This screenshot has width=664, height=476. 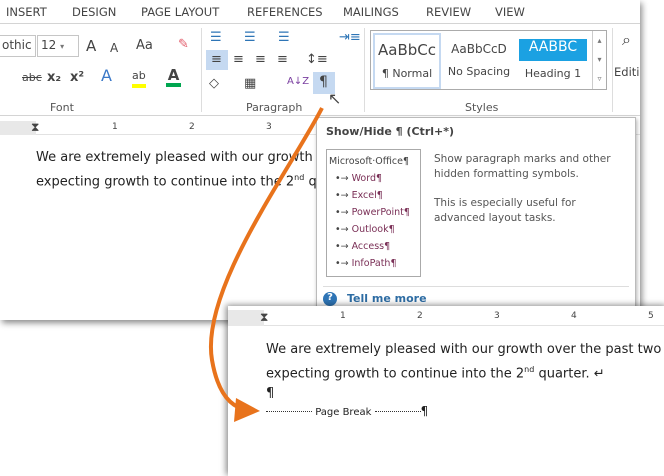 I want to click on arrow-head-icon, so click(x=247, y=410).